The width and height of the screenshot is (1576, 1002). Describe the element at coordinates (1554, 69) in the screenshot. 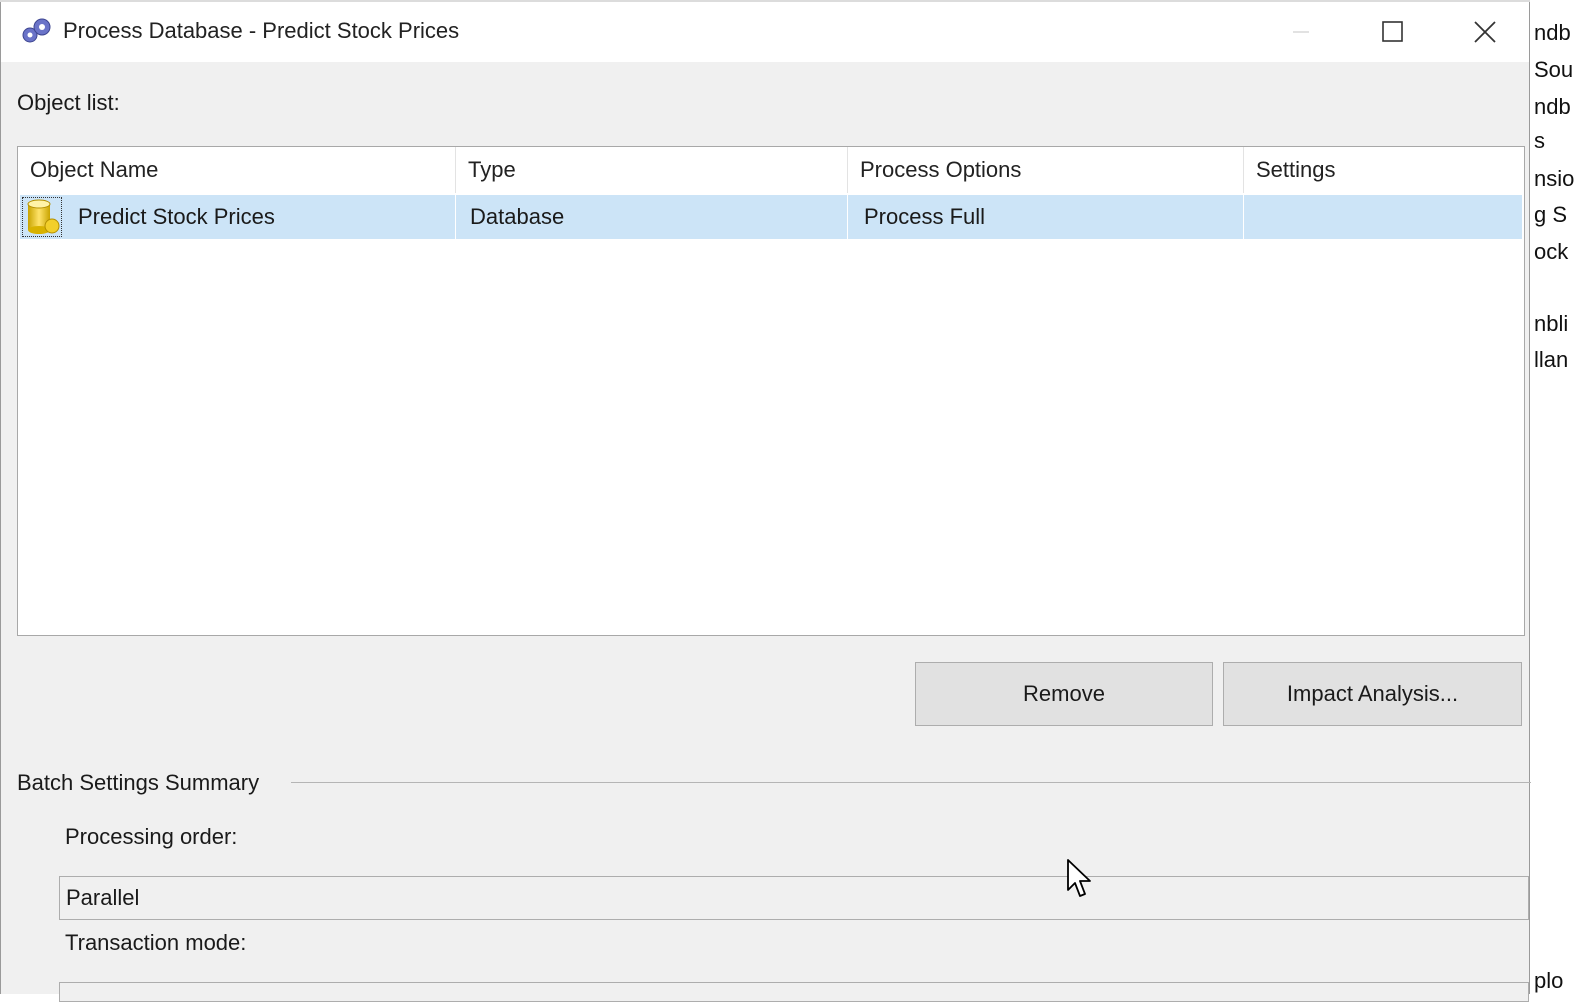

I see `background-text: Sou` at that location.